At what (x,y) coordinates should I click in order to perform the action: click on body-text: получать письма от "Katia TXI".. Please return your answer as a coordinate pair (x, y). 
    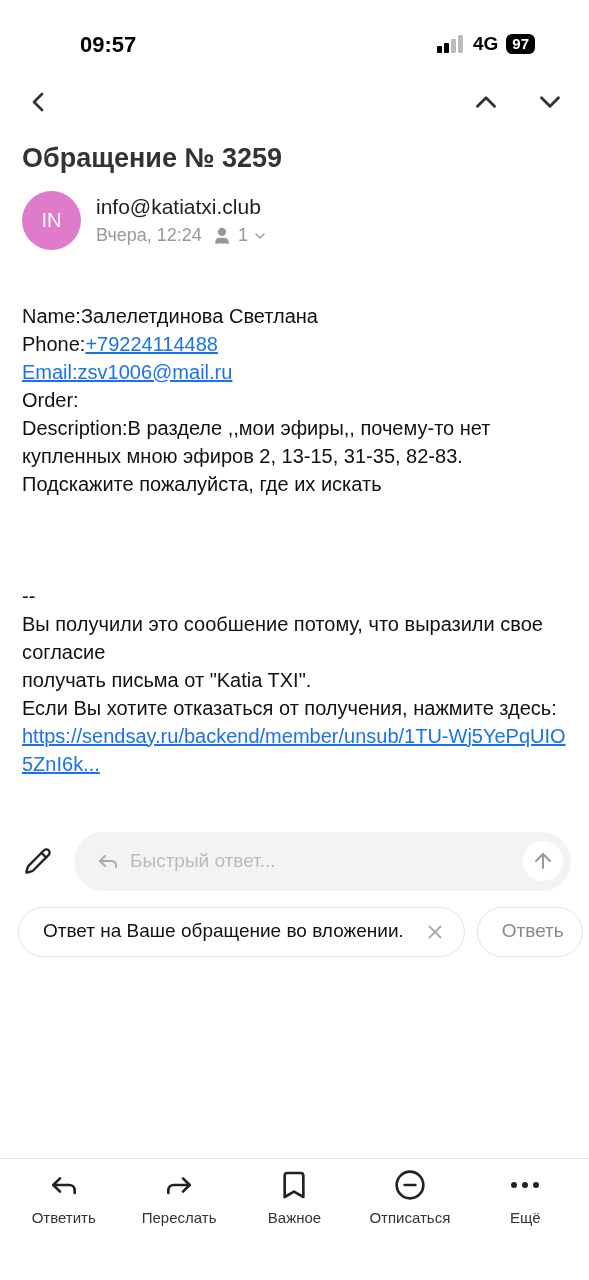
    Looking at the image, I should click on (167, 680).